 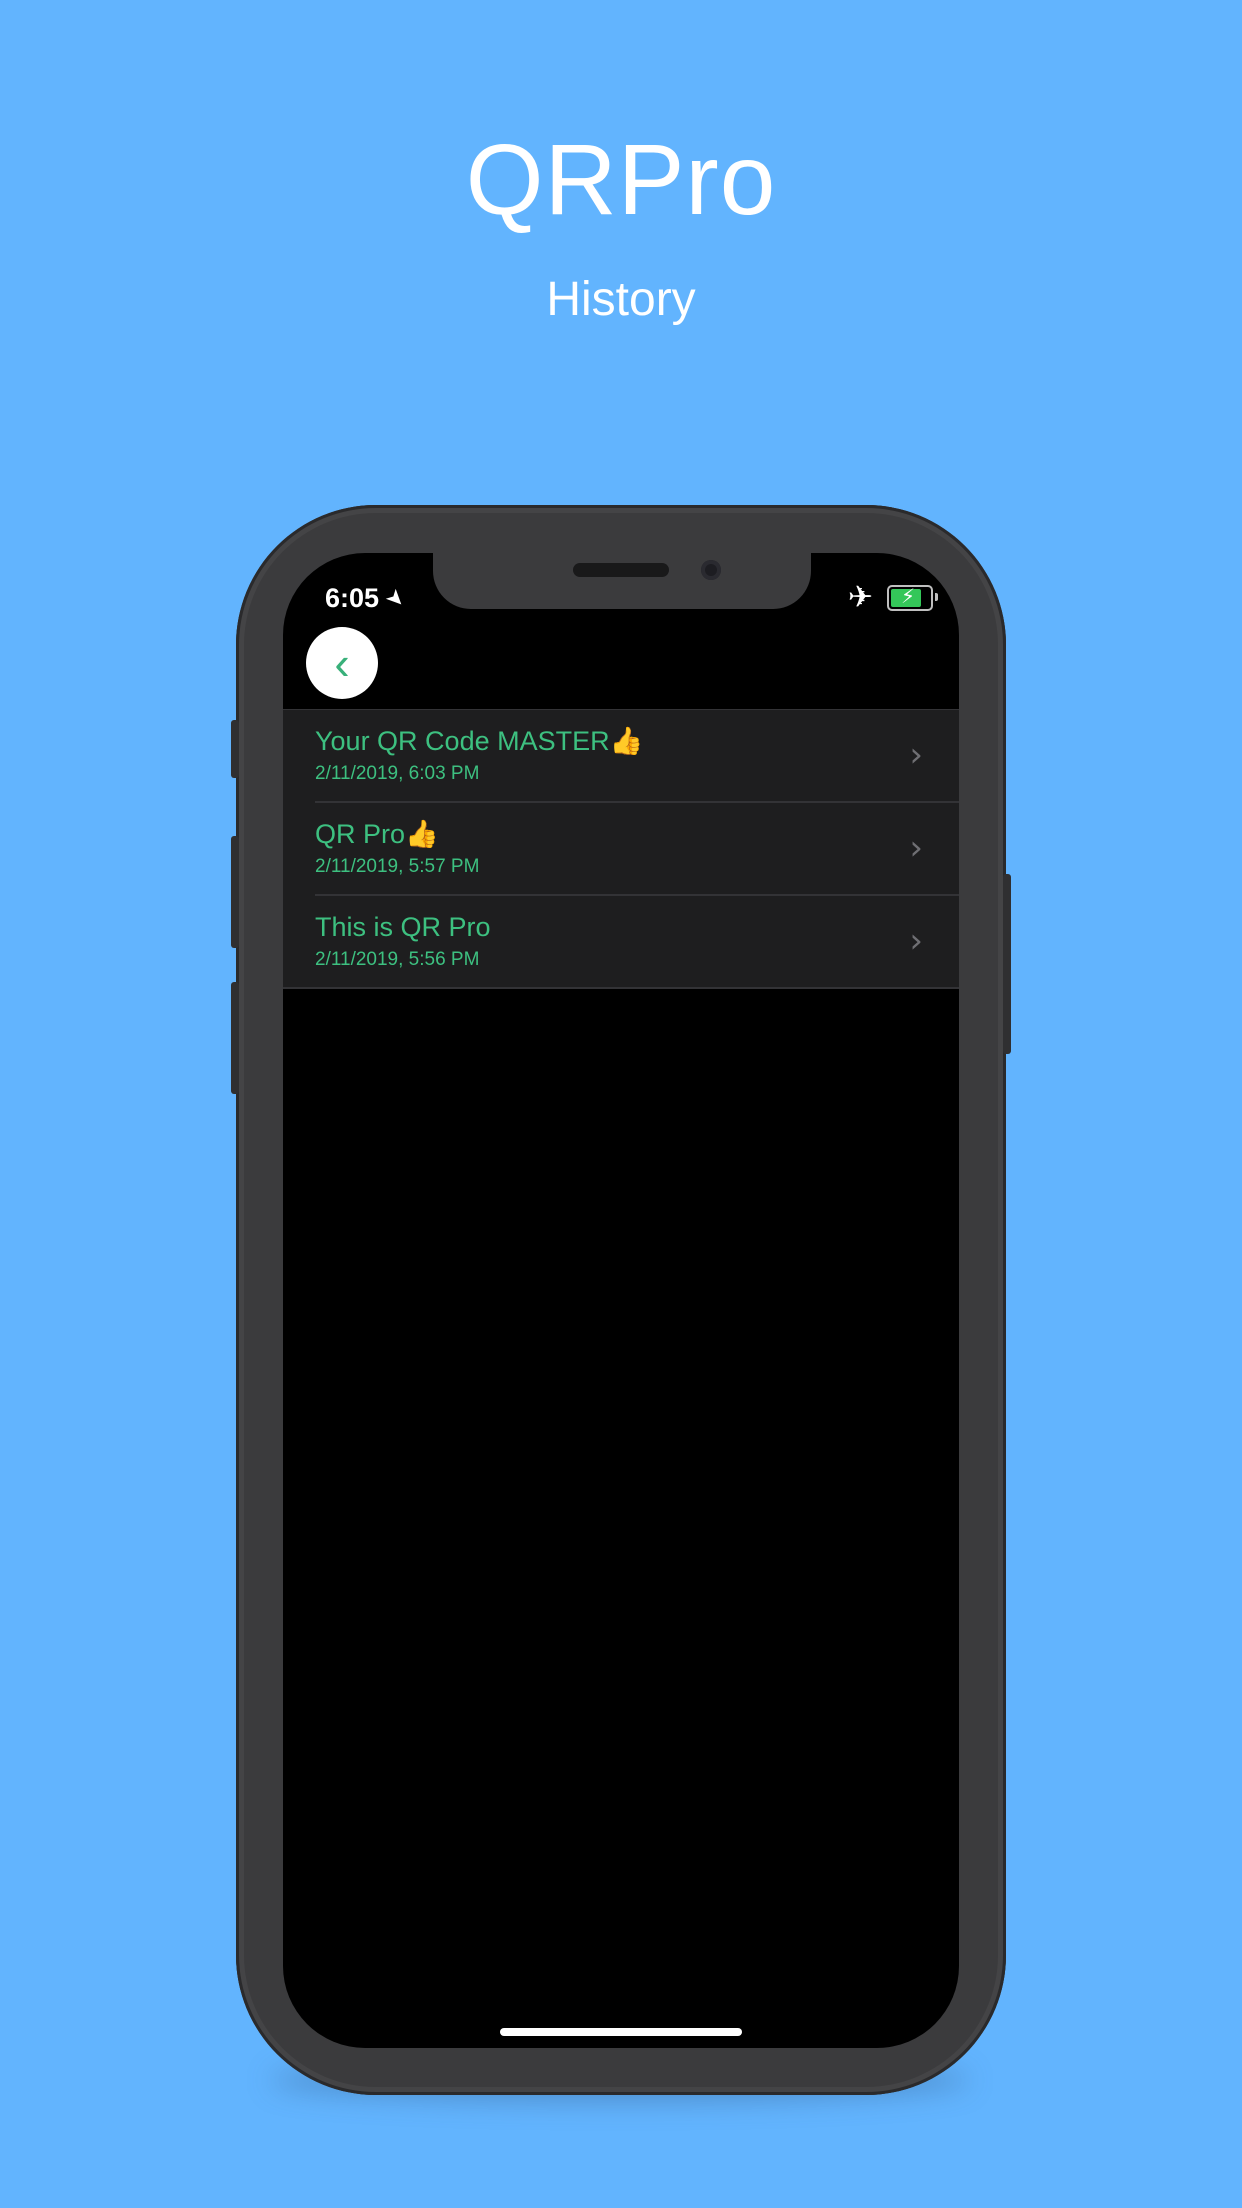 I want to click on promo-title: QRPro, so click(x=621, y=180).